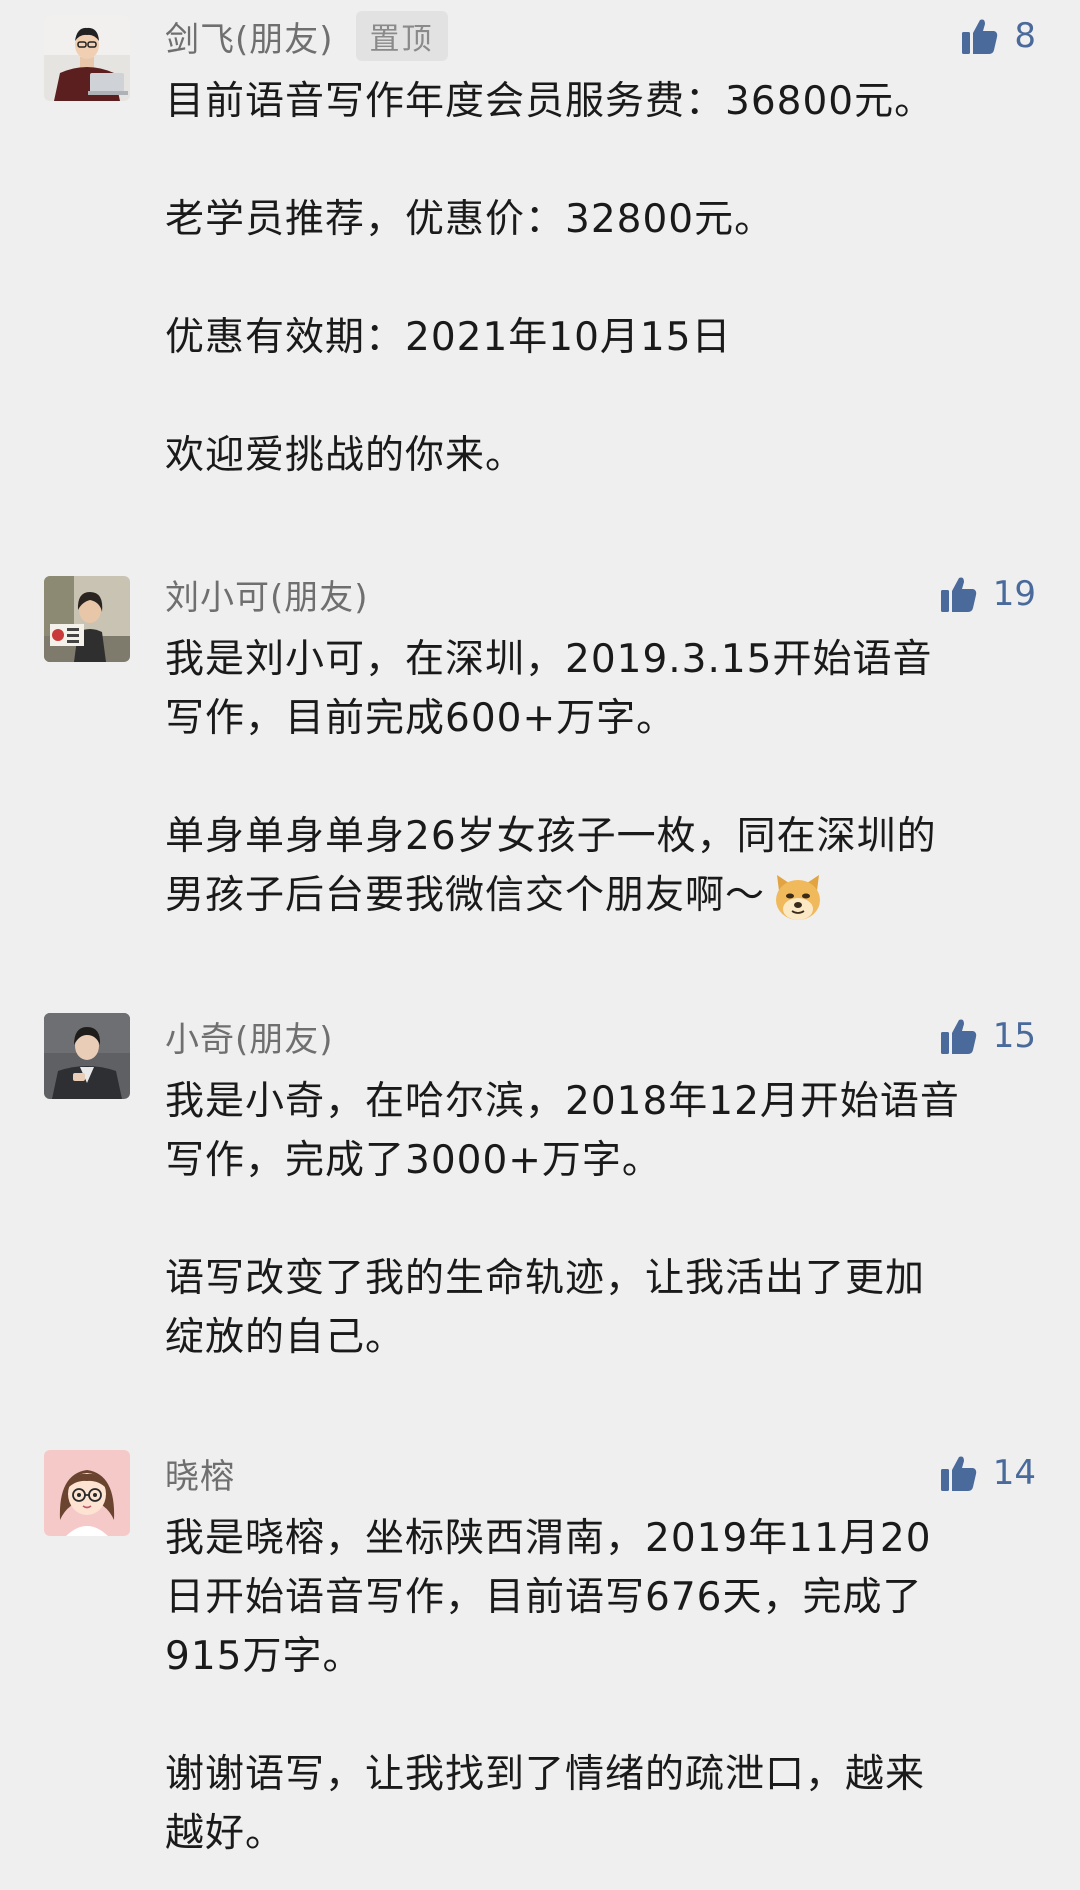  Describe the element at coordinates (987, 1036) in the screenshot. I see `like-button: 15` at that location.